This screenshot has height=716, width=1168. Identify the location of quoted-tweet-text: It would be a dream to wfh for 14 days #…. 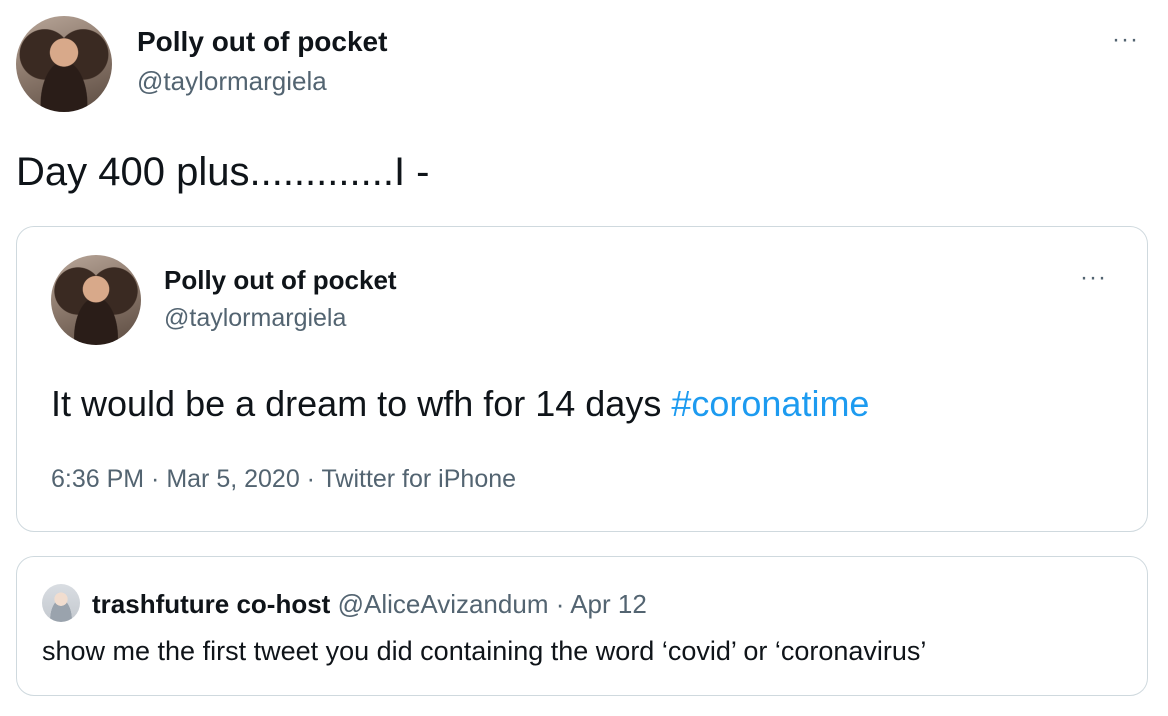
(460, 404).